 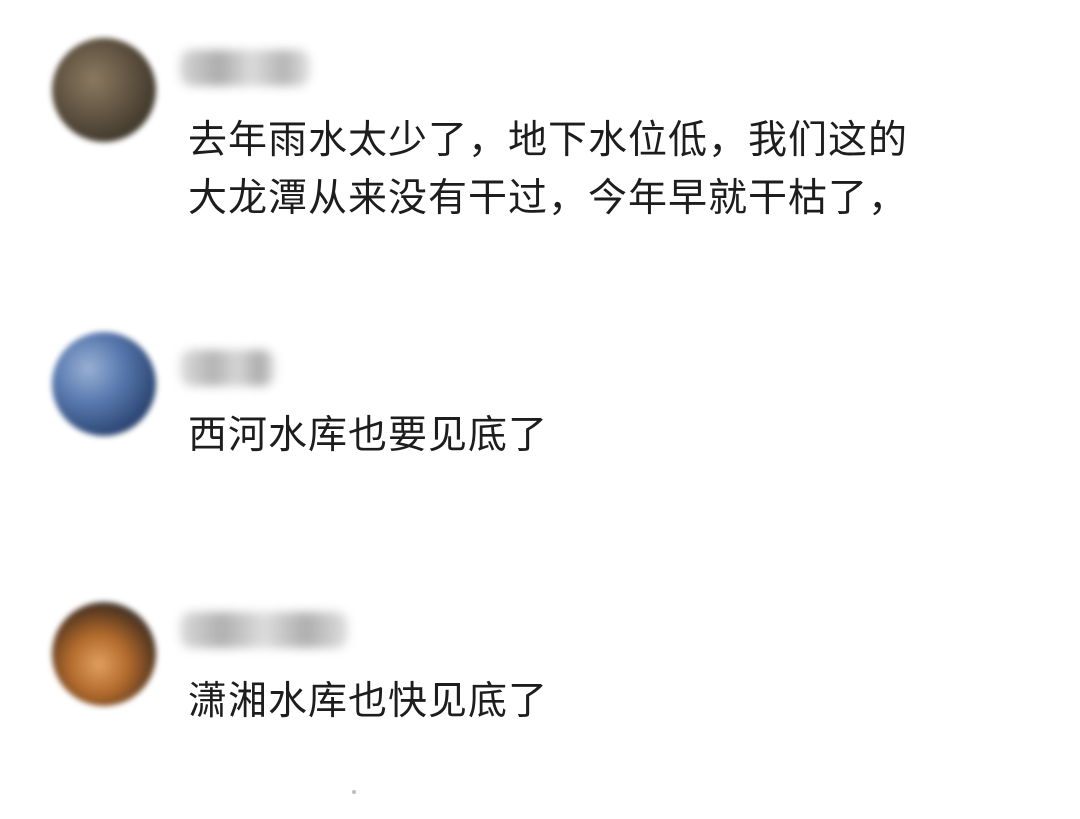 What do you see at coordinates (368, 435) in the screenshot?
I see `comment-text: 西河水库也要见底了` at bounding box center [368, 435].